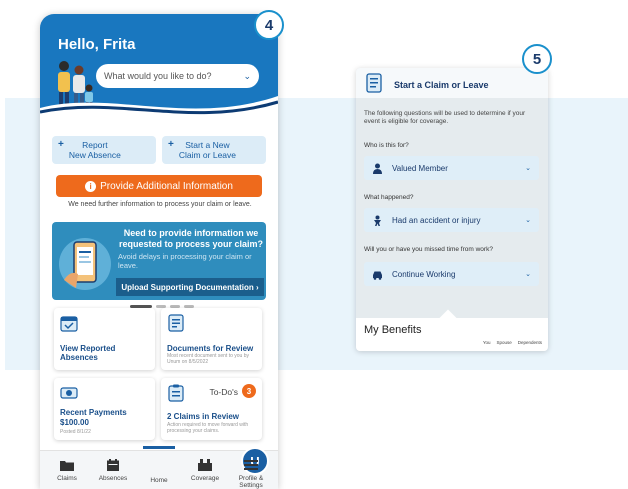 The image size is (628, 489). I want to click on nav-absences: Absences, so click(113, 470).